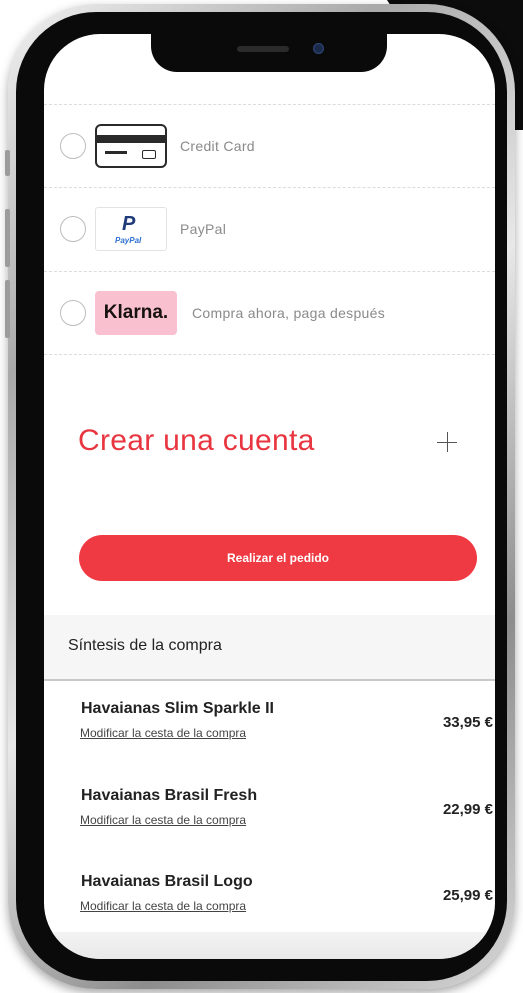 This screenshot has height=993, width=523. Describe the element at coordinates (447, 442) in the screenshot. I see `plus-icon` at that location.